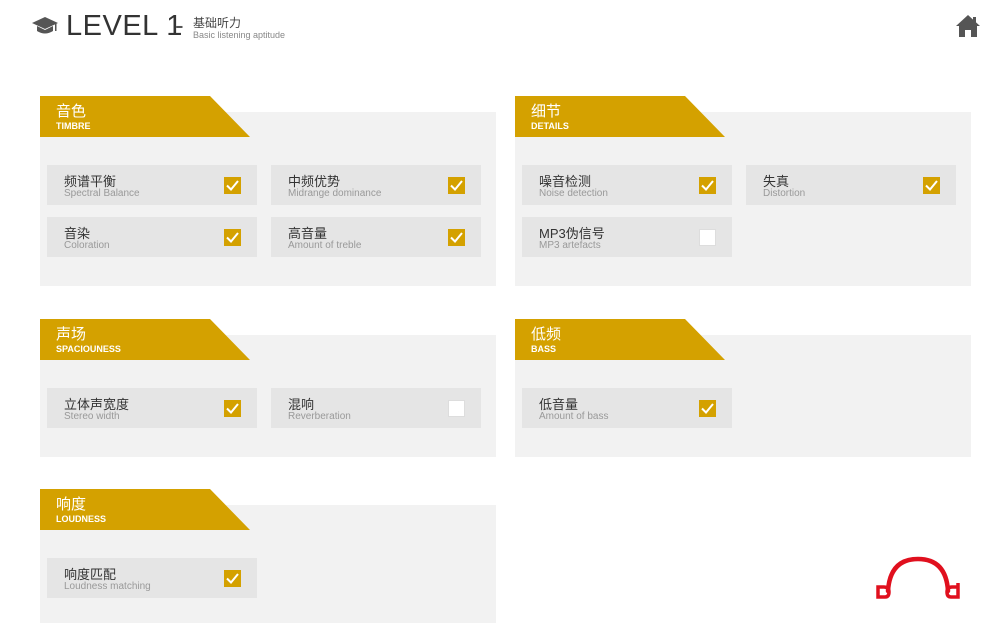  Describe the element at coordinates (627, 237) in the screenshot. I see `item-mp3-artefacts: MP3伪信号 MP3 artefacts` at that location.